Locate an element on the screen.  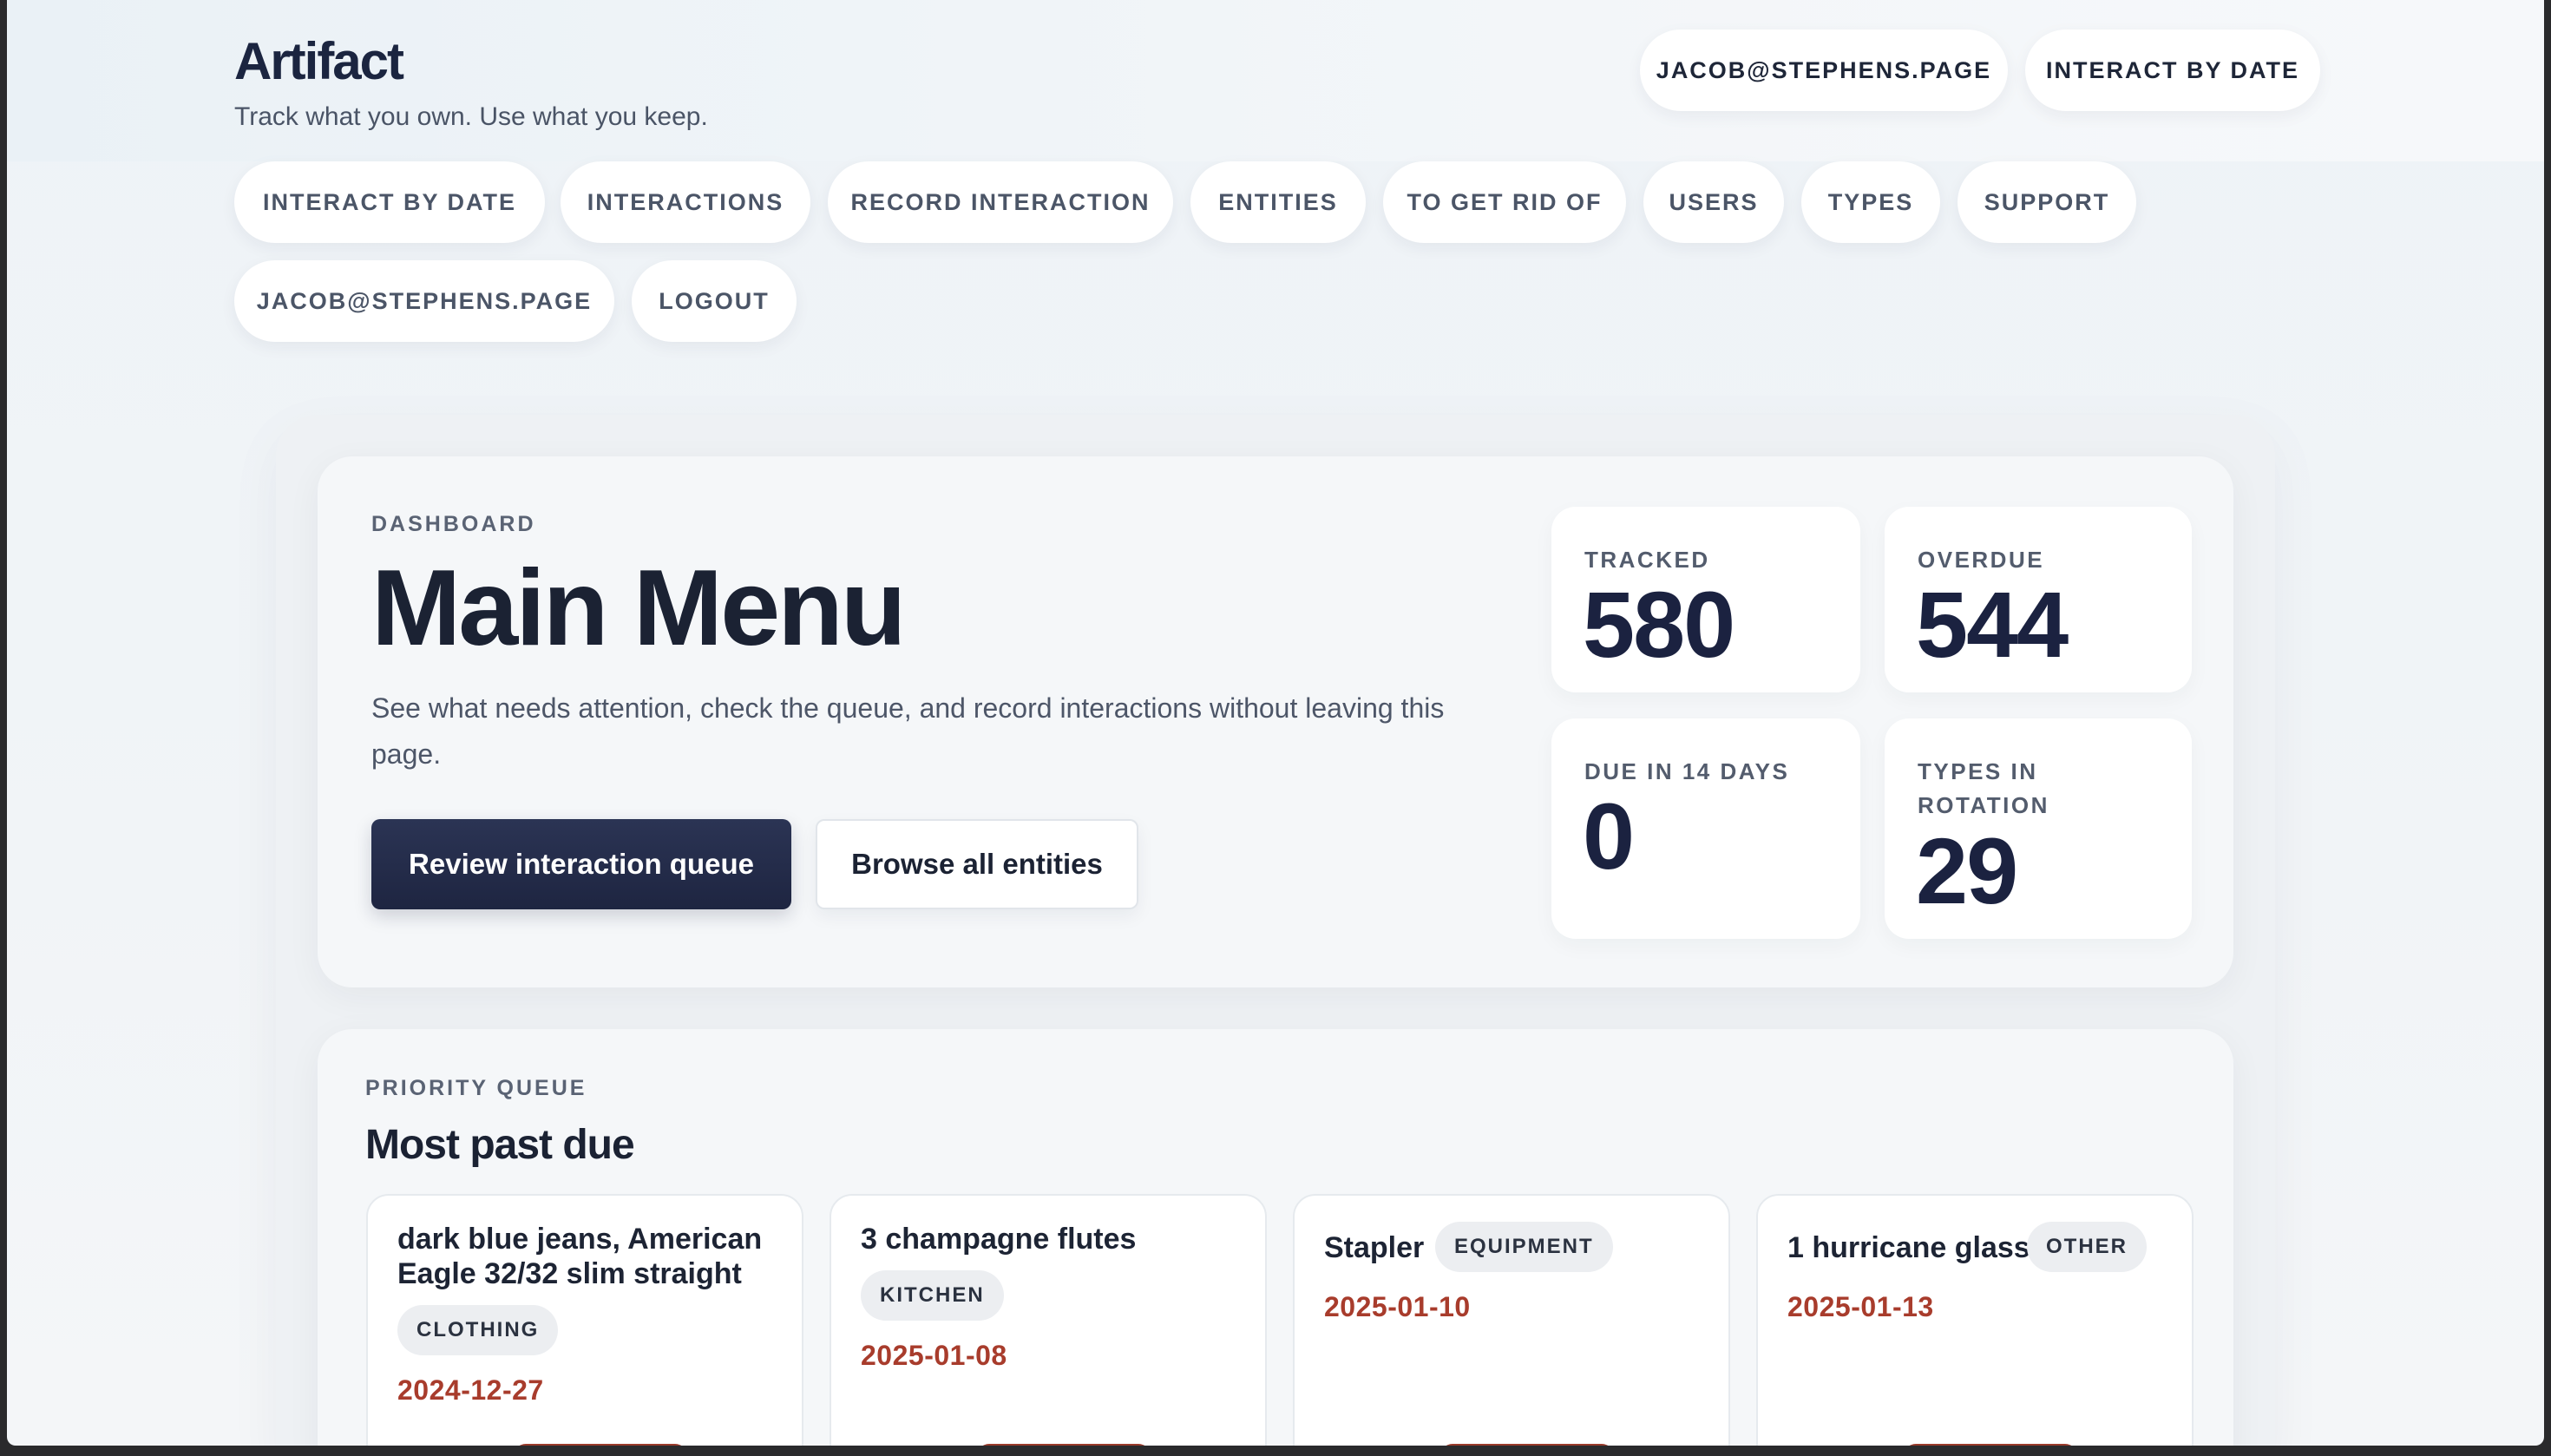
nav-users: USERS is located at coordinates (1714, 202).